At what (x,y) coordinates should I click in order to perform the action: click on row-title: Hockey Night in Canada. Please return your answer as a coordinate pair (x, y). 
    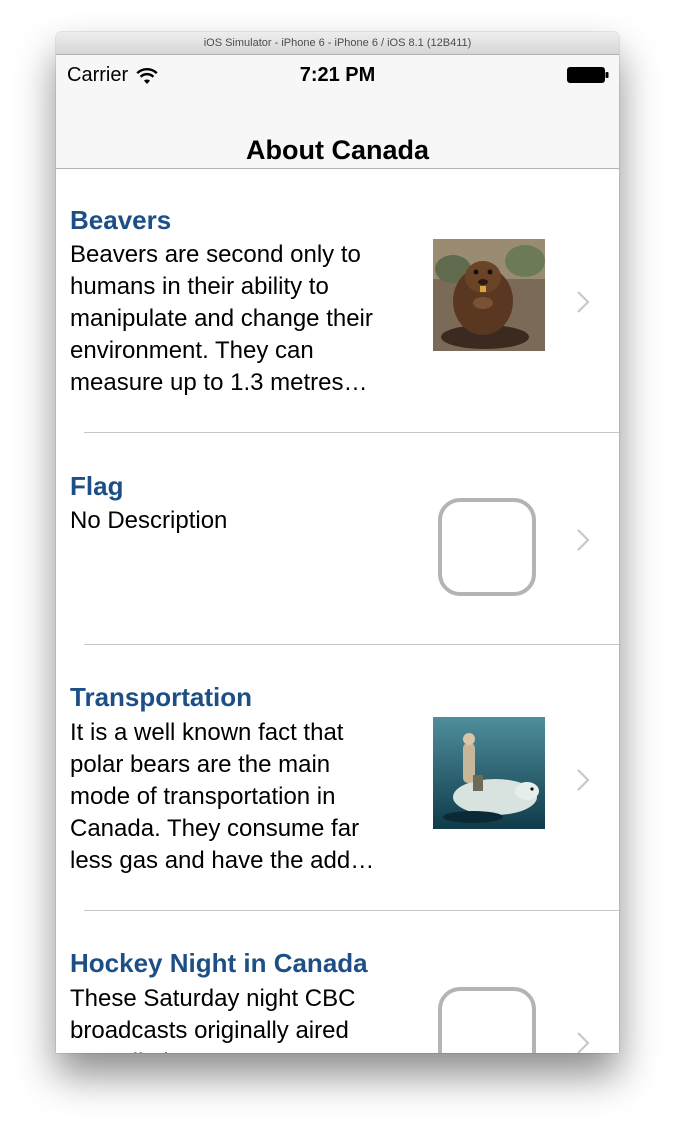
    Looking at the image, I should click on (219, 963).